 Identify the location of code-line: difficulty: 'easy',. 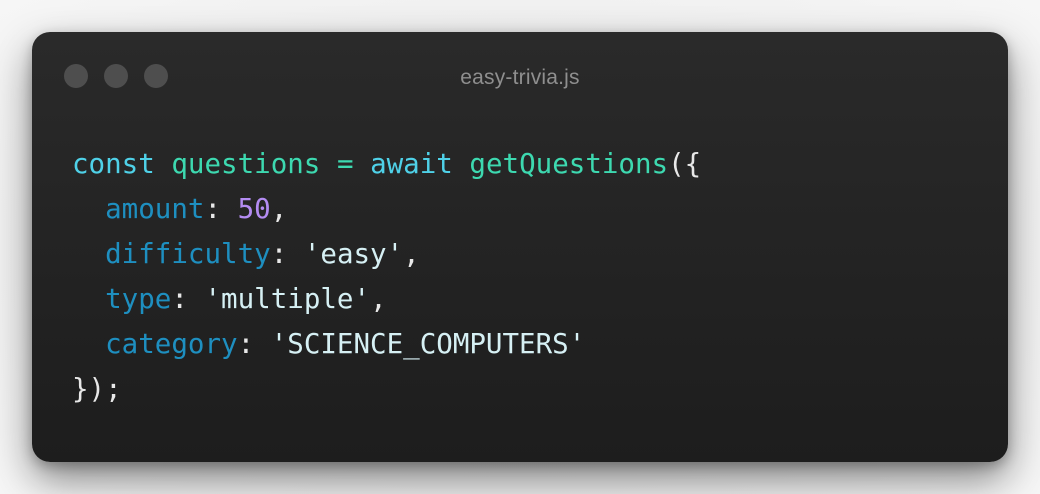
(386, 254).